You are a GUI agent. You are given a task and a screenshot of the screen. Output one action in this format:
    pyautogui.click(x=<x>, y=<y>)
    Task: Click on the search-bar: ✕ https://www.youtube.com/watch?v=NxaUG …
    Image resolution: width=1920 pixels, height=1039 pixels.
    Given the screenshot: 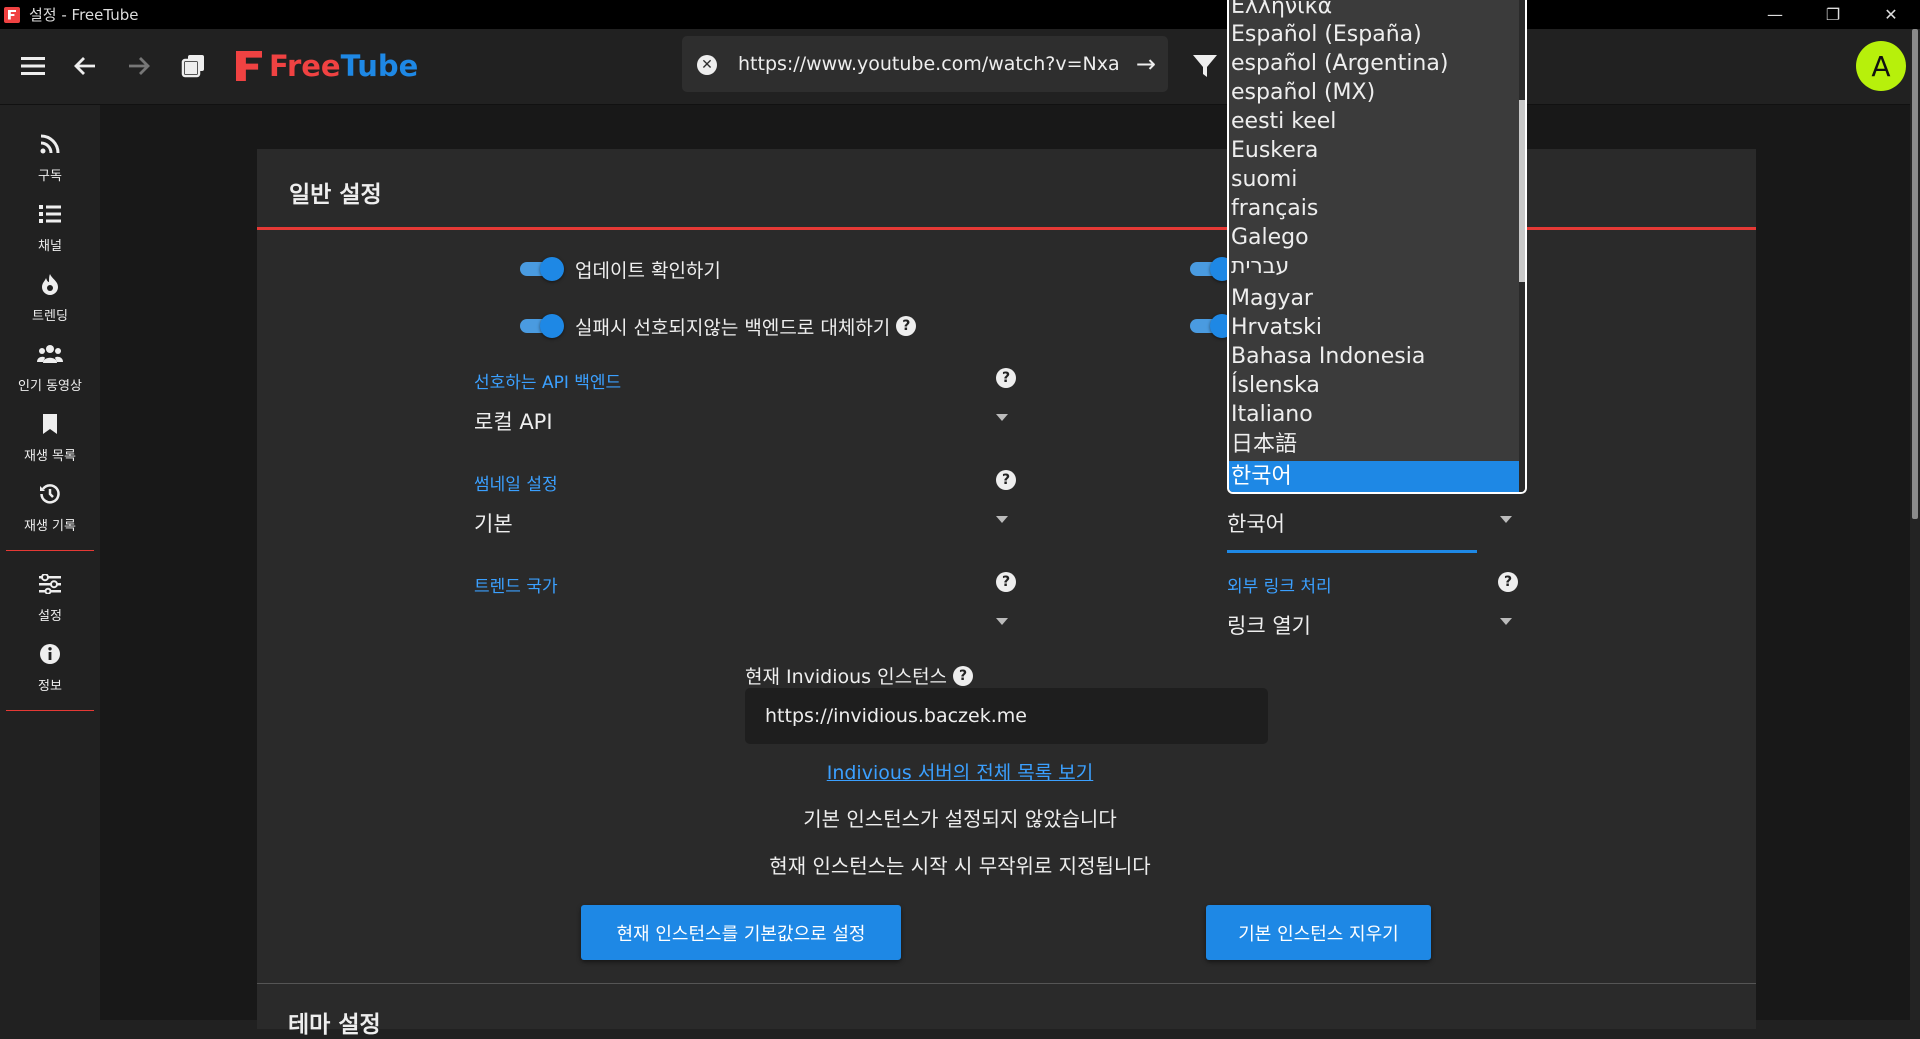 What is the action you would take?
    pyautogui.click(x=925, y=64)
    